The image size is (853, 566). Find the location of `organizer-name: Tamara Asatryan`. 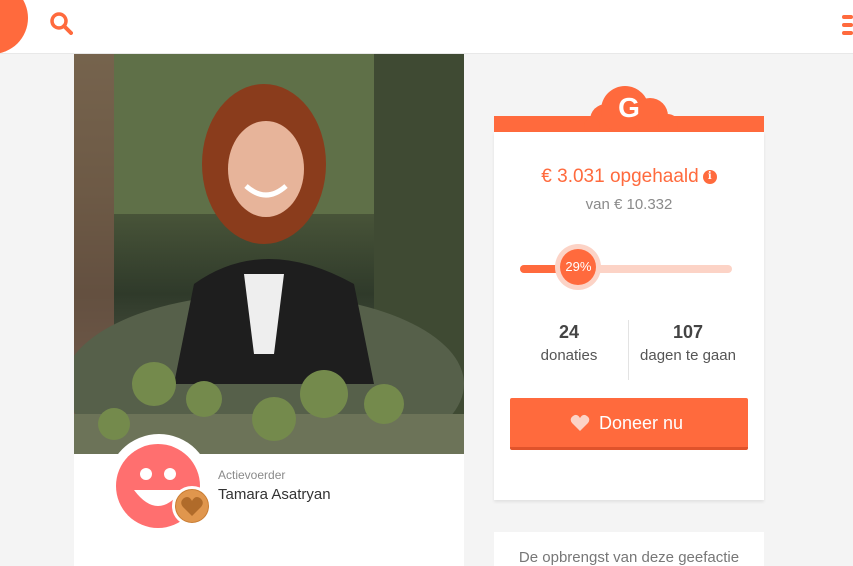

organizer-name: Tamara Asatryan is located at coordinates (274, 494).